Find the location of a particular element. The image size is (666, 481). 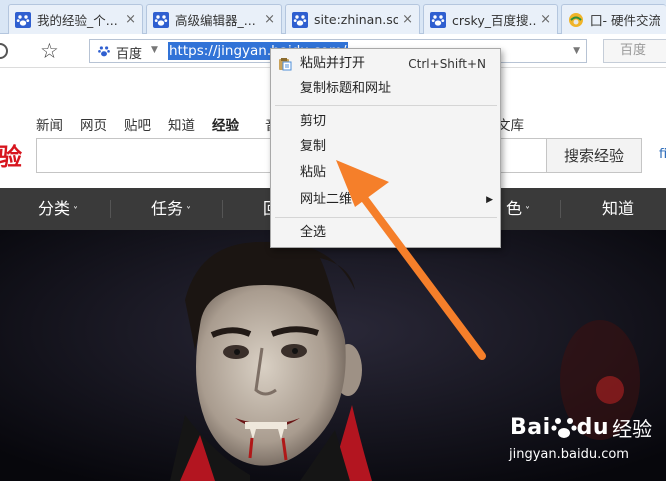

category-label: 色 is located at coordinates (514, 208).